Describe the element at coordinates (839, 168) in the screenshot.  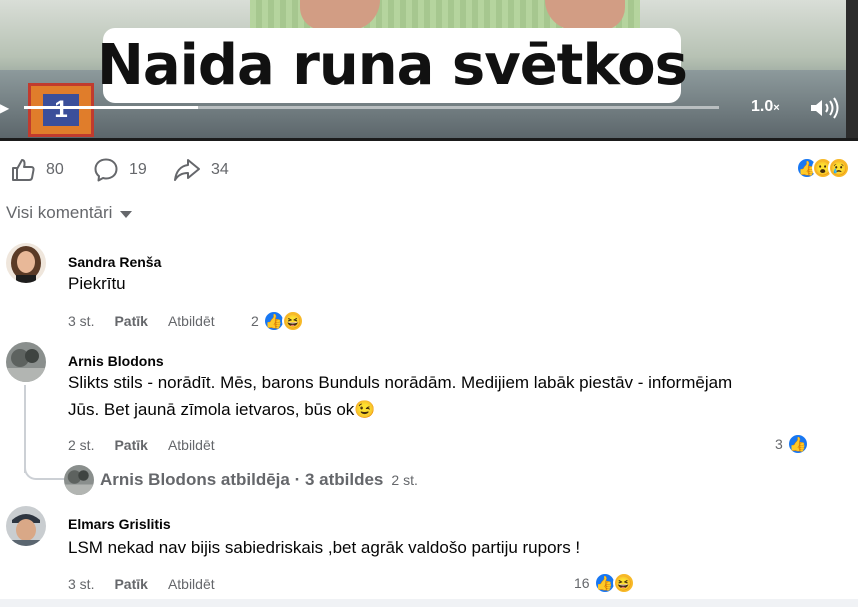
I see `sad-reaction-icon: 😢` at that location.